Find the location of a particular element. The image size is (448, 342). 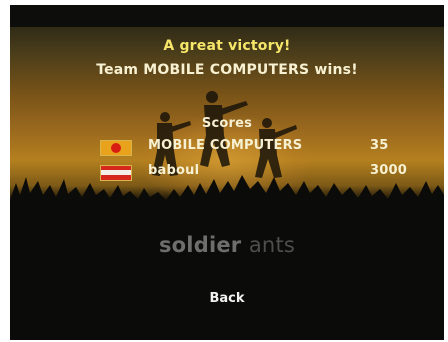

team-name: MOBILE COMPUTERS is located at coordinates (225, 145).